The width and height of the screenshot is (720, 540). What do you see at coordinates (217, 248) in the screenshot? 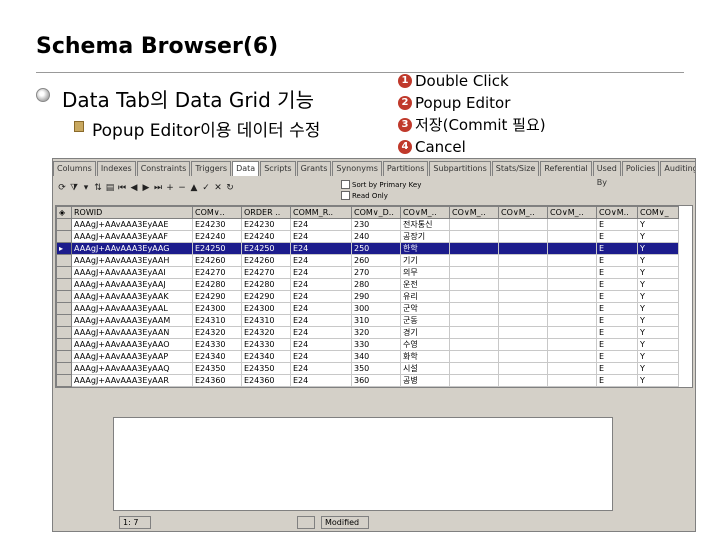
I see `table-cell: E24250` at bounding box center [217, 248].